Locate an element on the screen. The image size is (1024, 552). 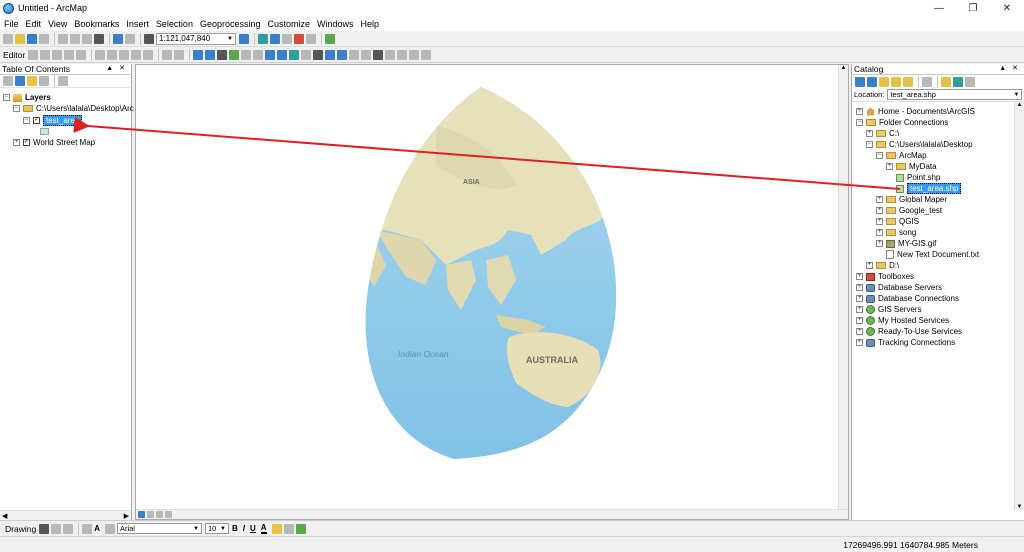
line-color-icon is located at coordinates (288, 528).